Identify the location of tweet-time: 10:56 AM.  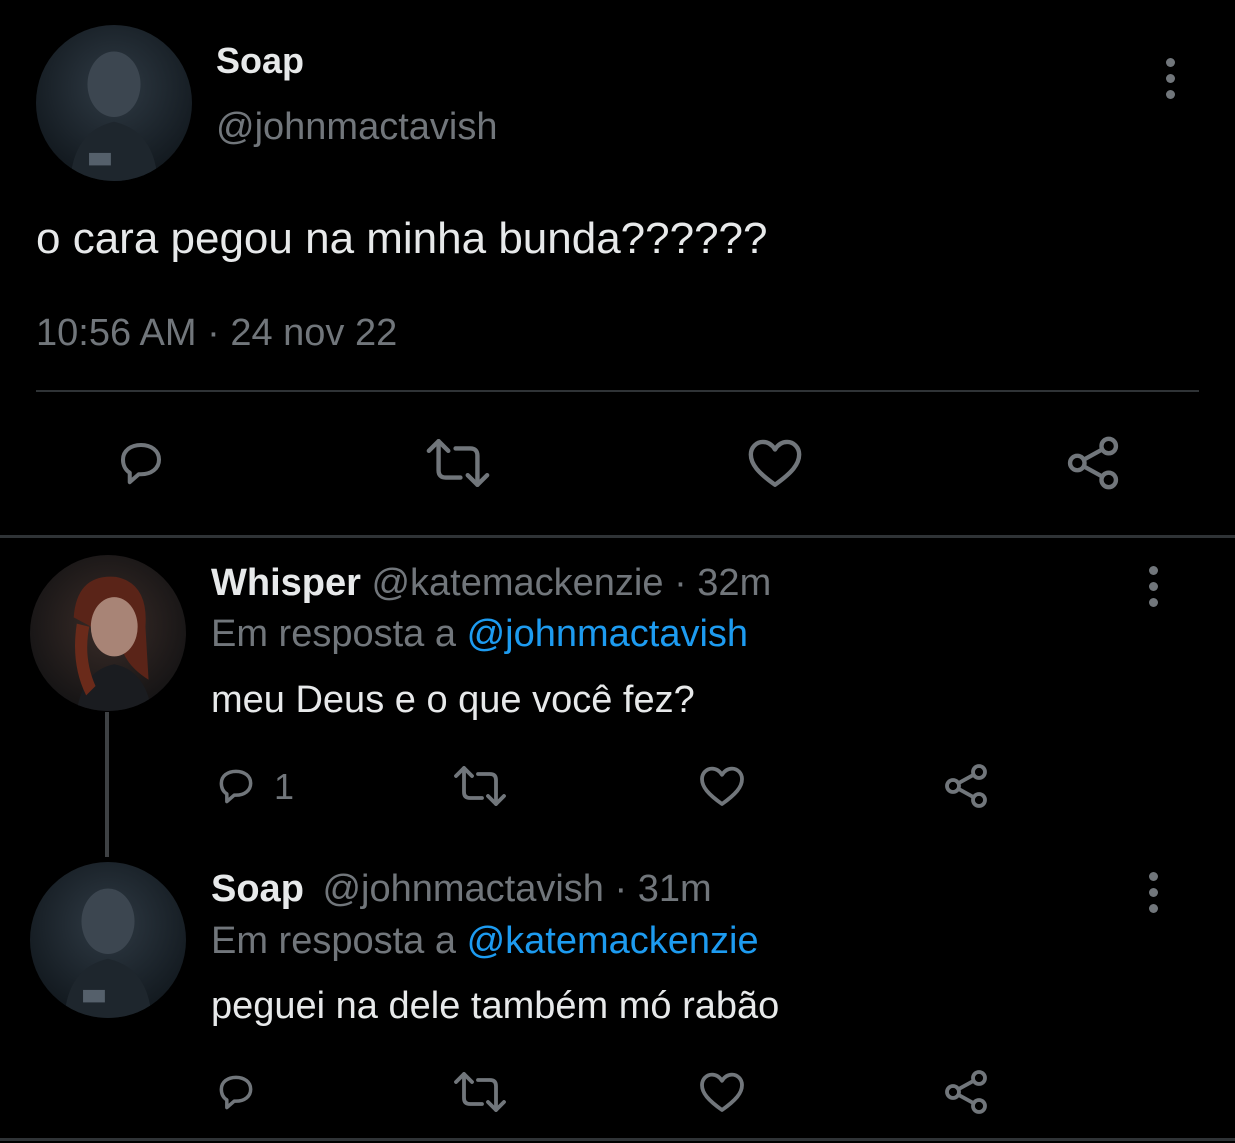
(116, 333).